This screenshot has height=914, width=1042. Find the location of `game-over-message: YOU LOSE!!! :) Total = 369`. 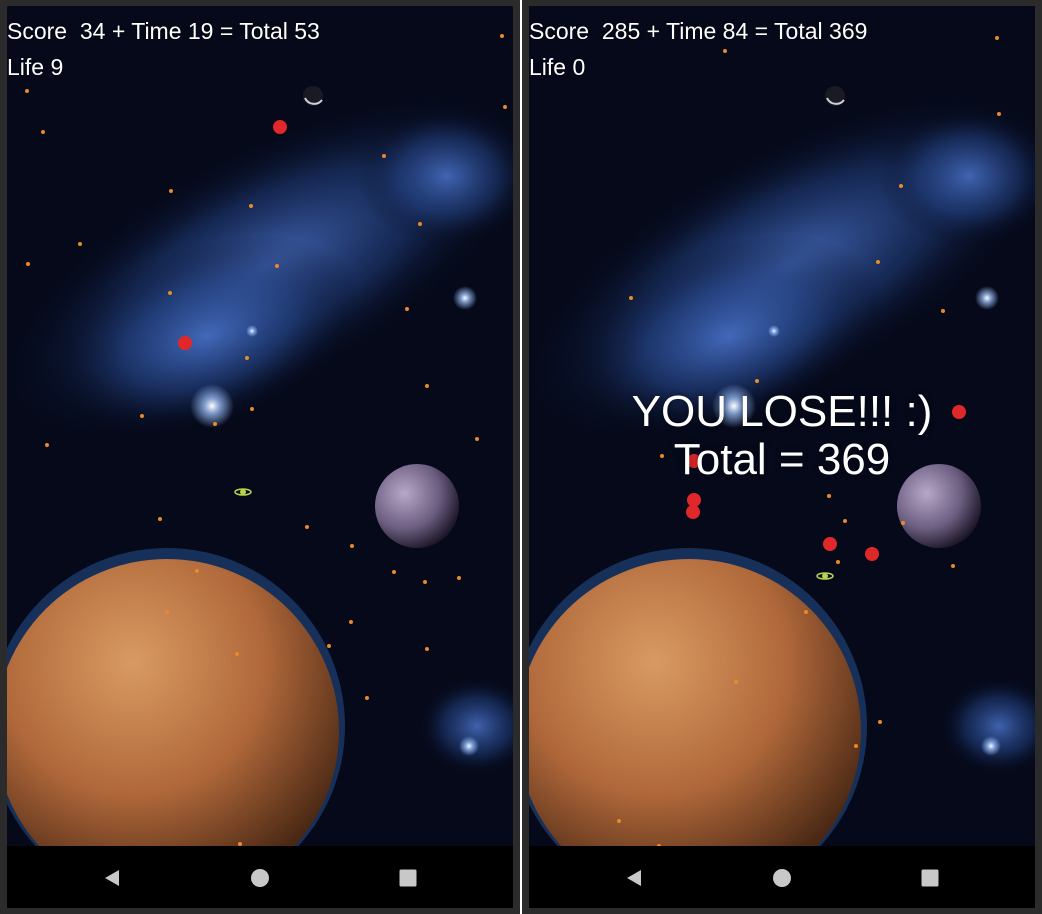

game-over-message: YOU LOSE!!! :) Total = 369 is located at coordinates (782, 436).